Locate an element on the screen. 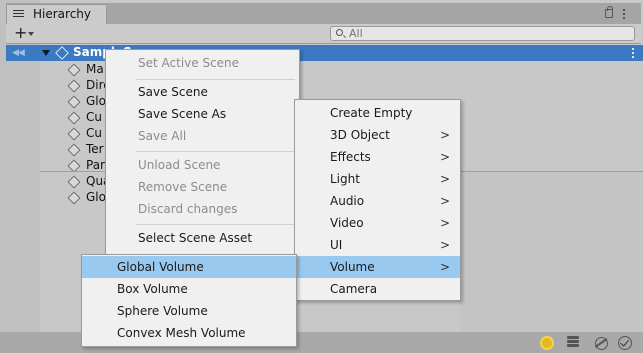  search-field is located at coordinates (482, 33).